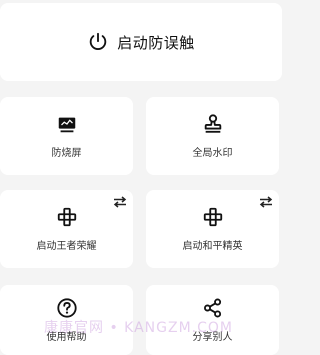 This screenshot has height=355, width=320. Describe the element at coordinates (212, 153) in the screenshot. I see `tile-label: 全局水印` at that location.